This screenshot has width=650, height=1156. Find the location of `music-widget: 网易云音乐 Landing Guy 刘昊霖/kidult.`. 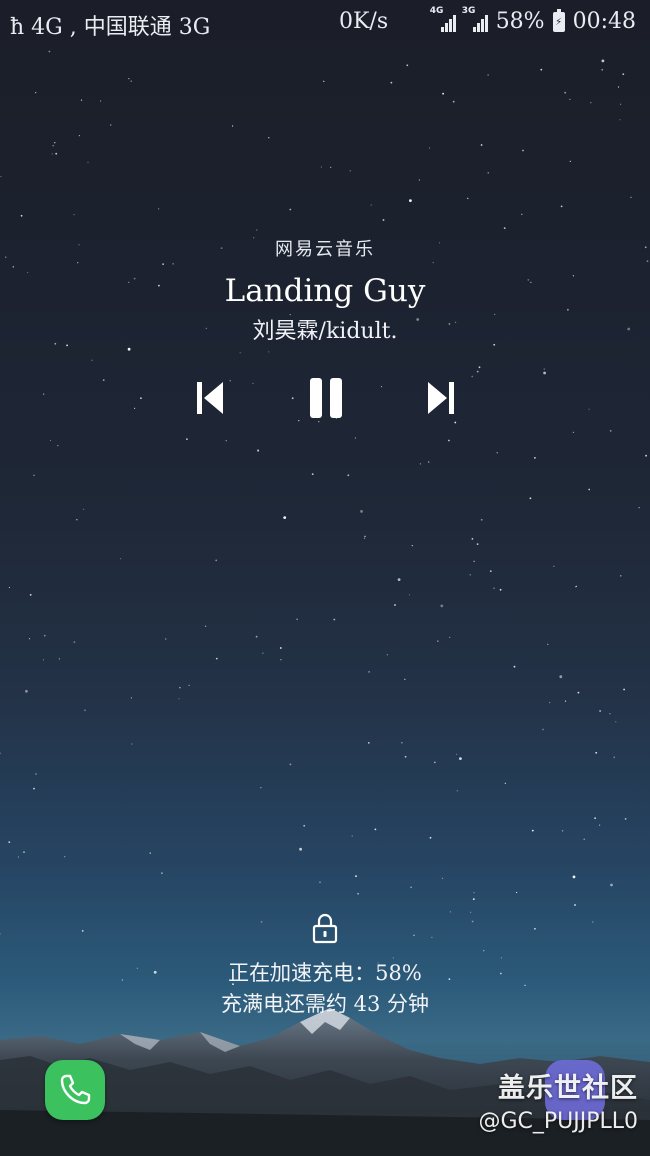

music-widget: 网易云音乐 Landing Guy 刘昊霖/kidult. is located at coordinates (325, 290).